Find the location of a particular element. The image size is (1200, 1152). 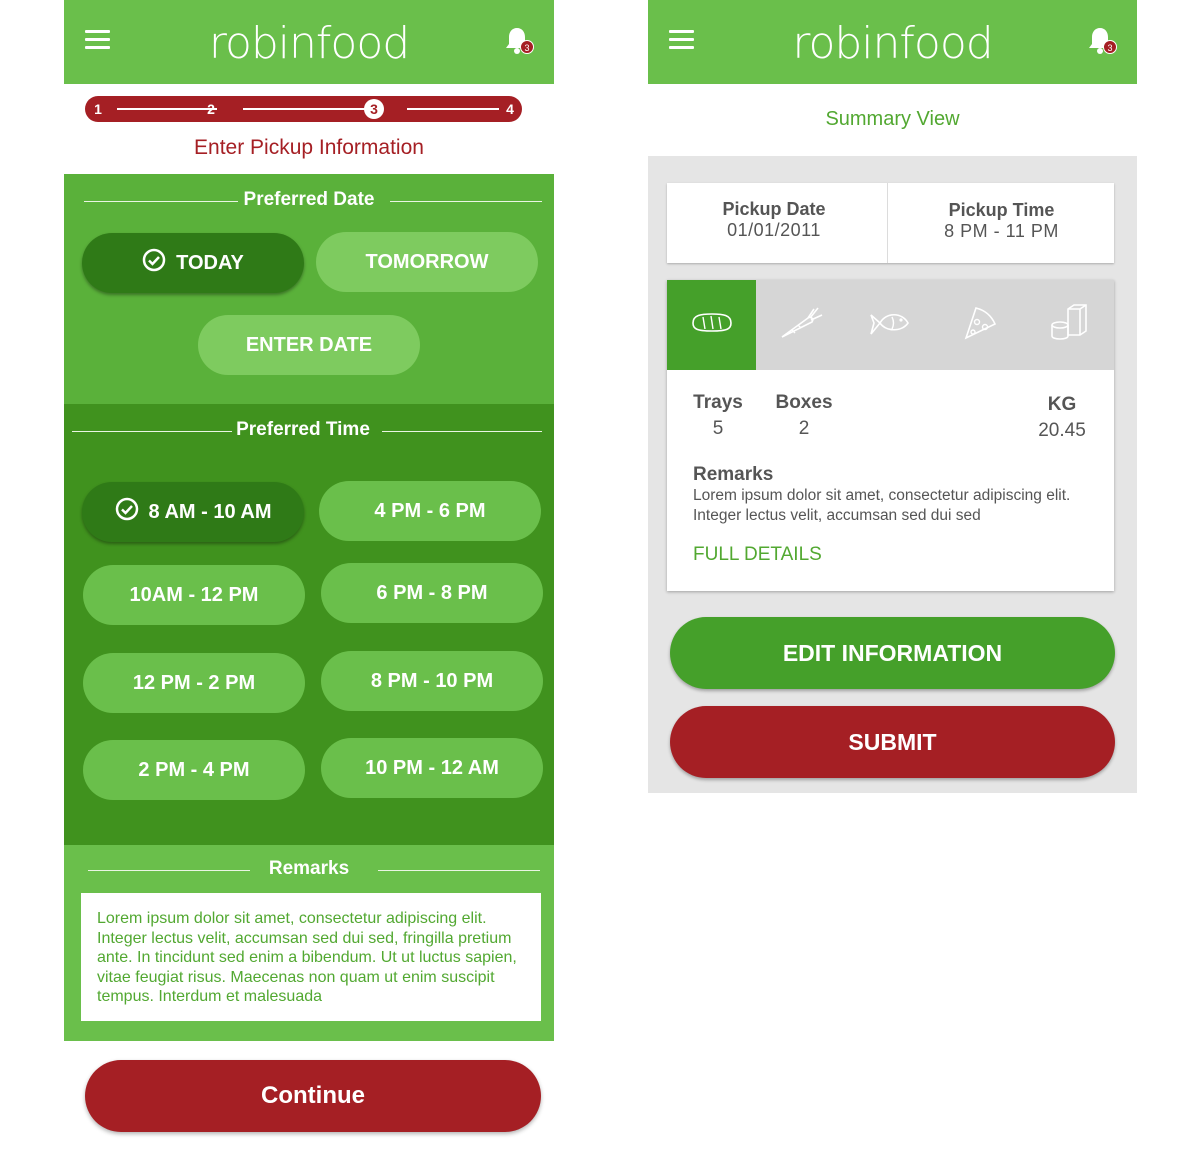

full-details-link: FULL DETAILS is located at coordinates (757, 555).